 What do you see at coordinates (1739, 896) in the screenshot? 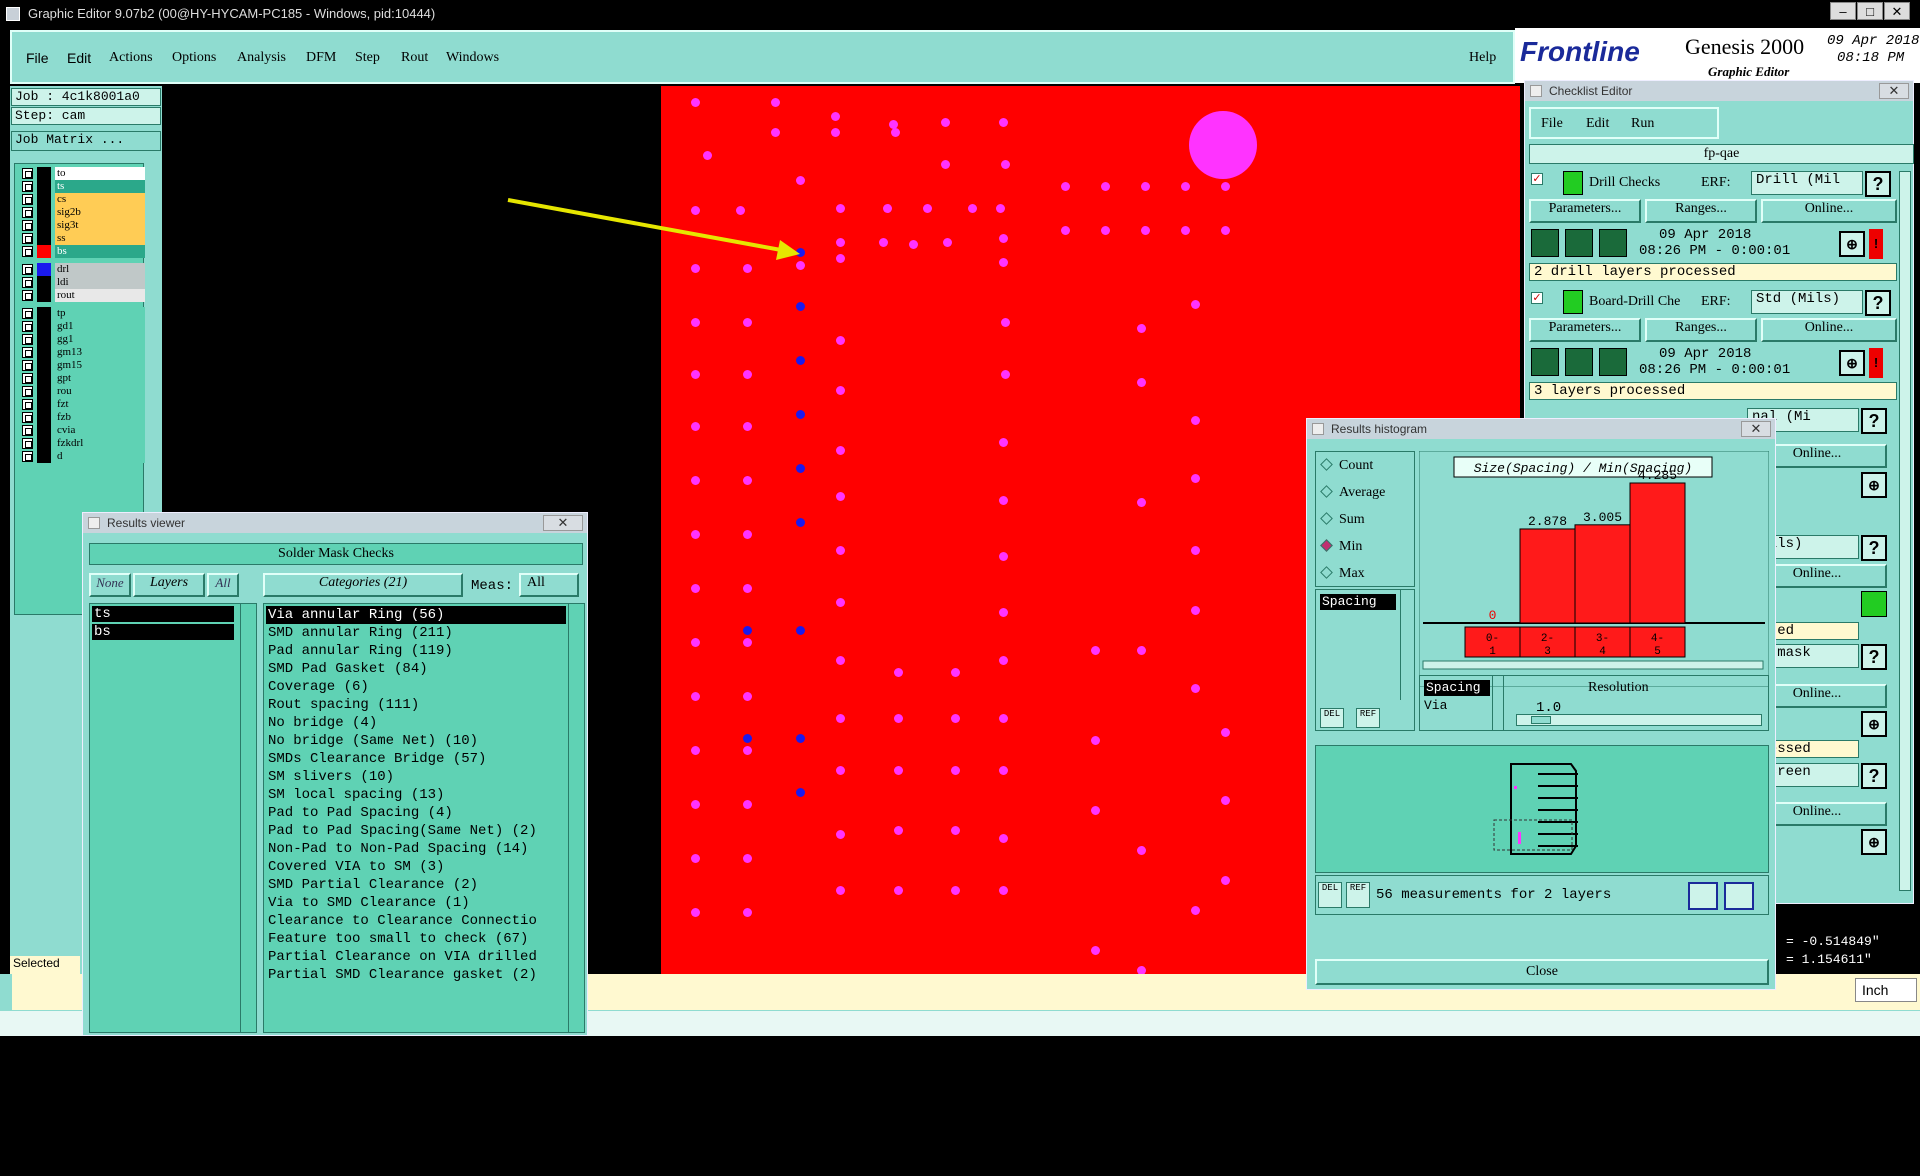
I see `report-icon` at bounding box center [1739, 896].